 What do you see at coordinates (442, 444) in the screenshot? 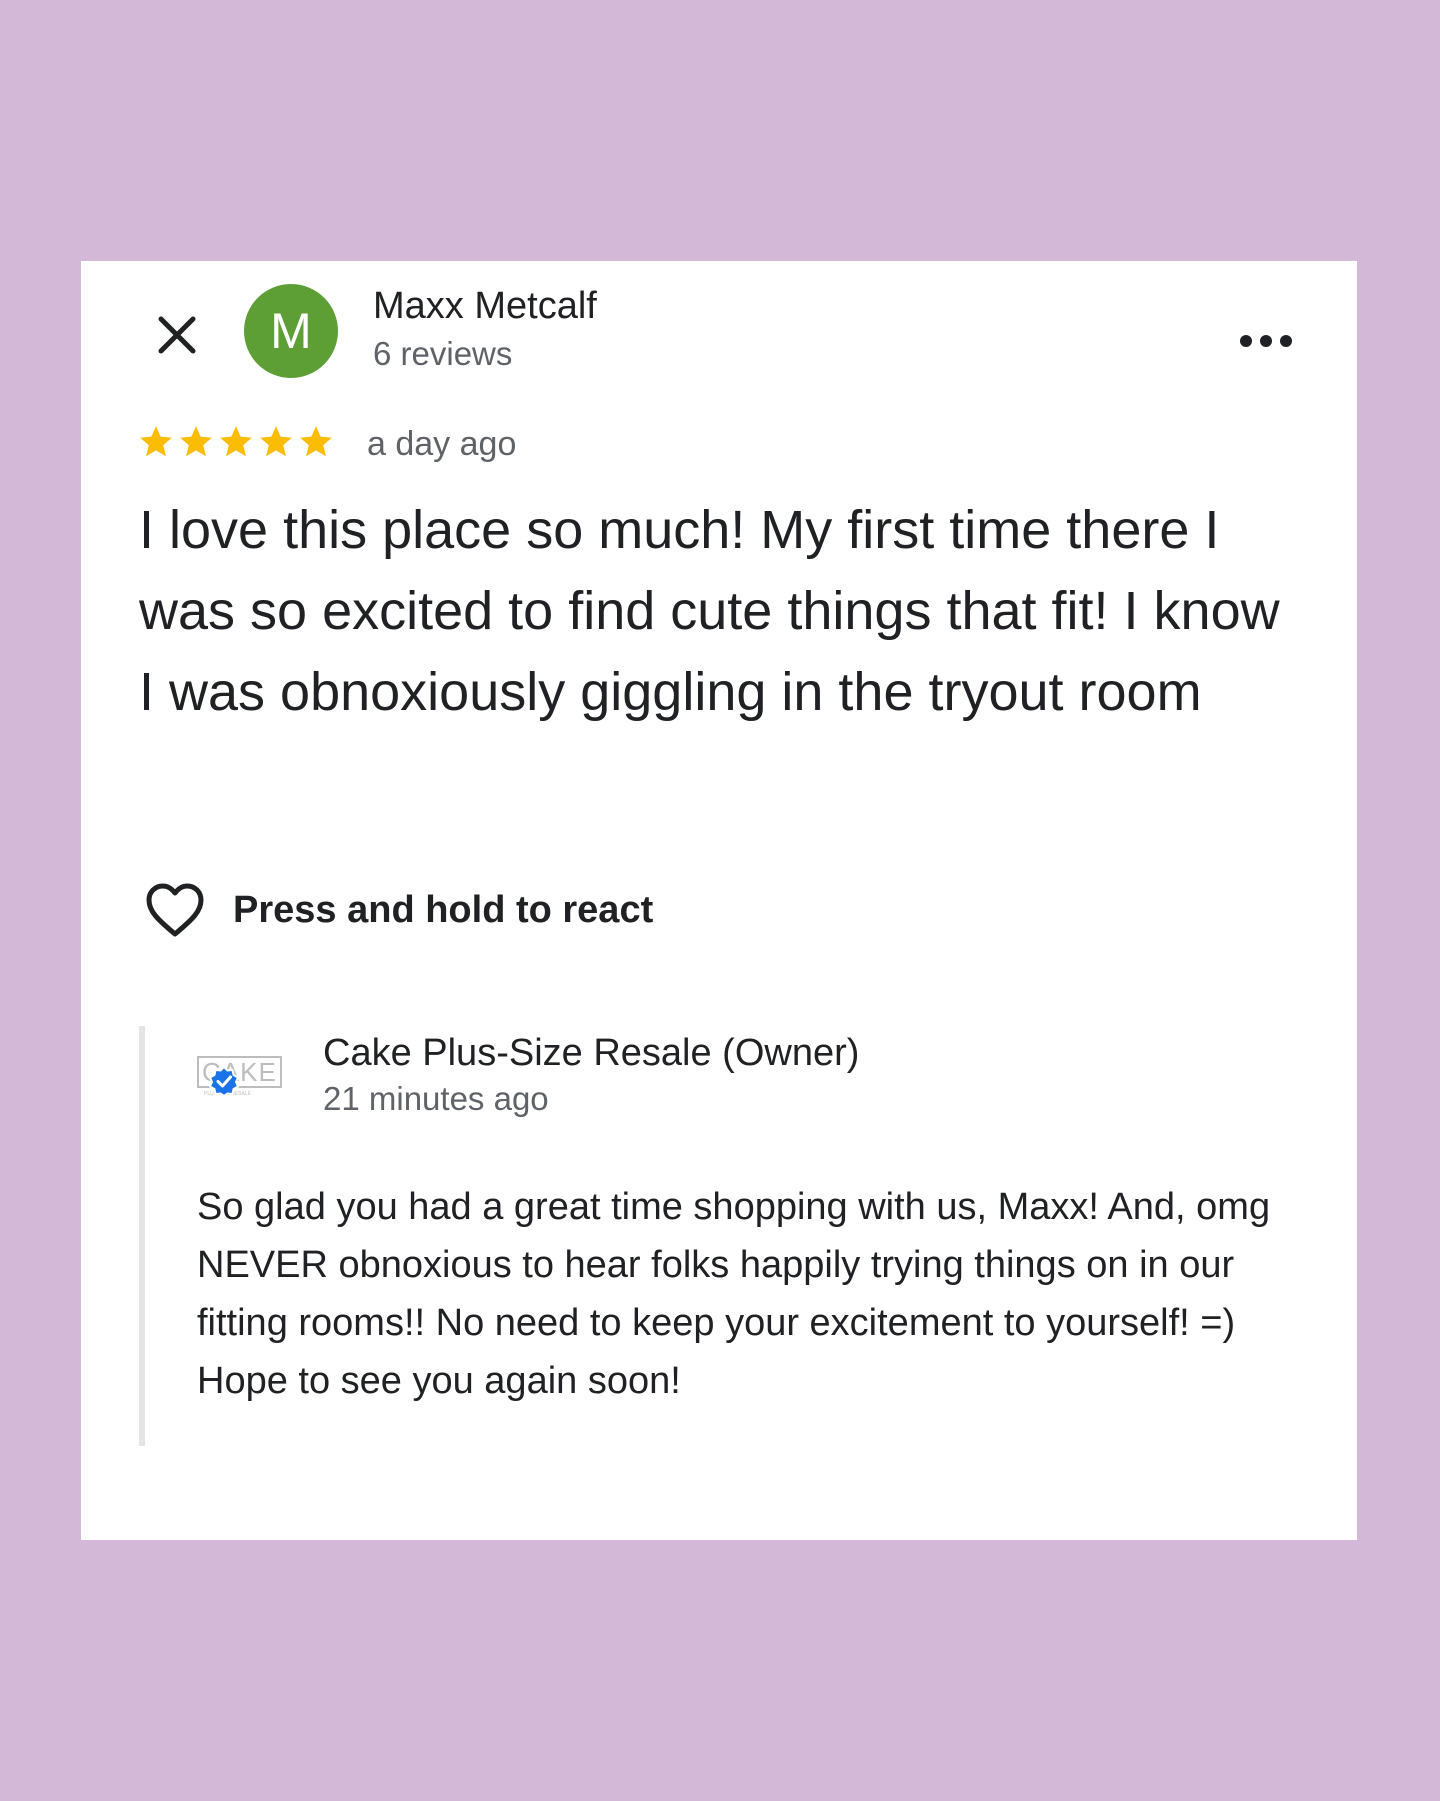
I see `review-time: a day ago` at bounding box center [442, 444].